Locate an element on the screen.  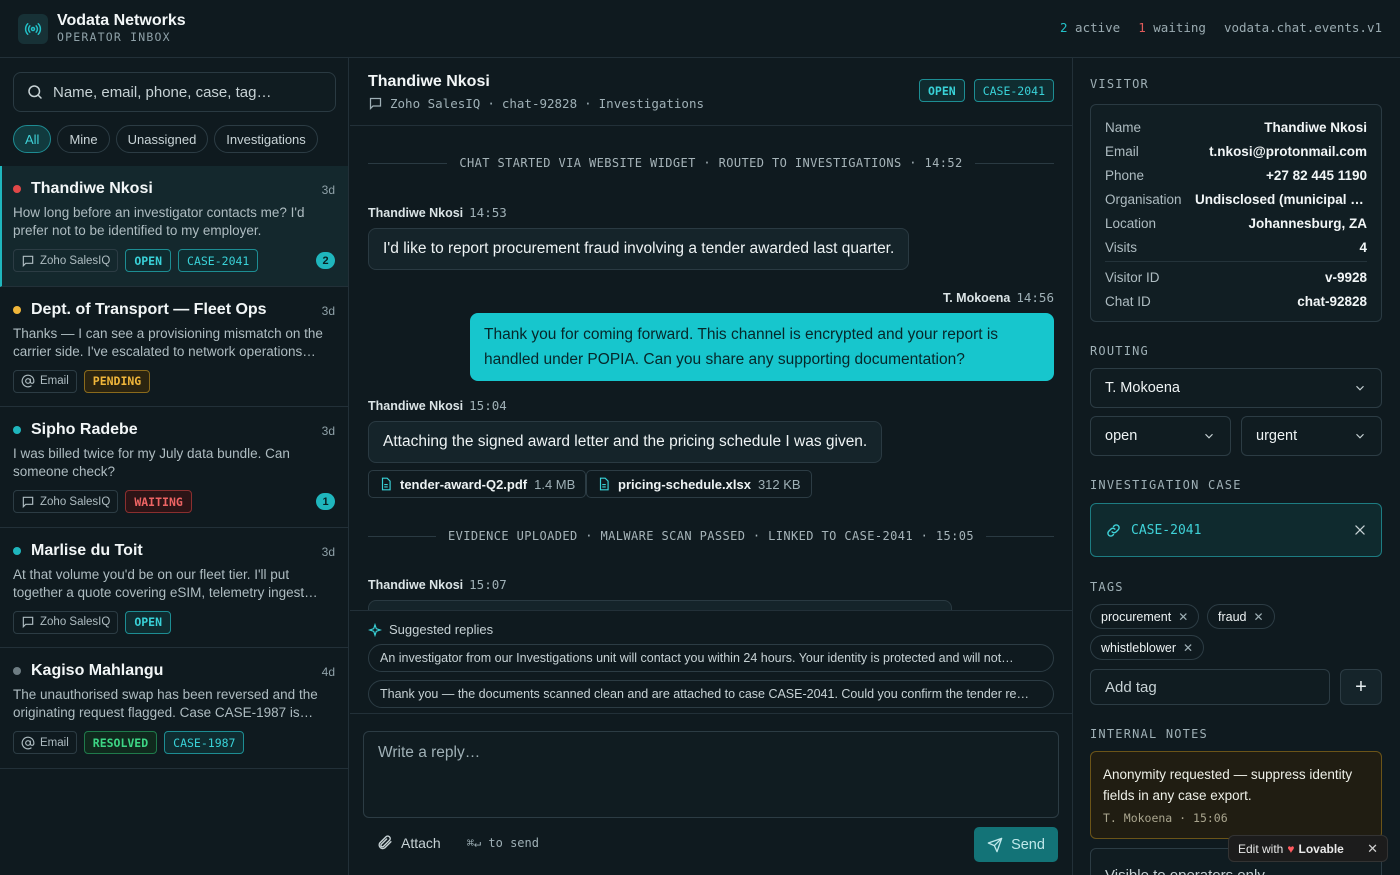
assignee-select: T. Mokoena is located at coordinates (1236, 388).